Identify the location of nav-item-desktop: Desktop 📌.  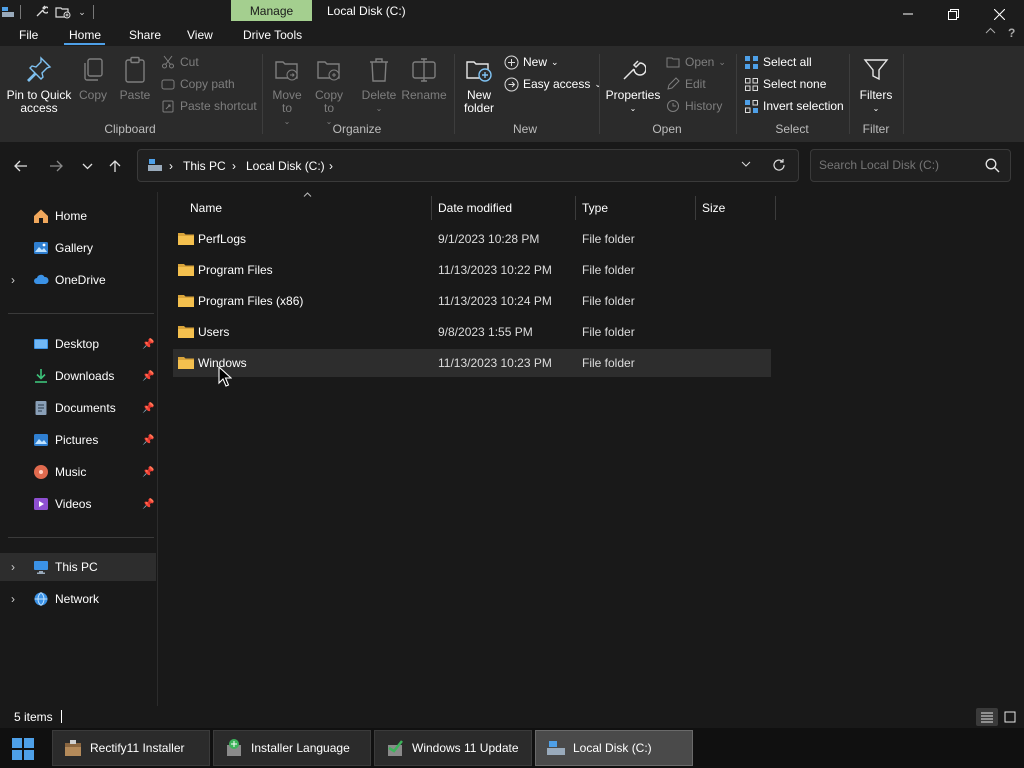
(78, 344).